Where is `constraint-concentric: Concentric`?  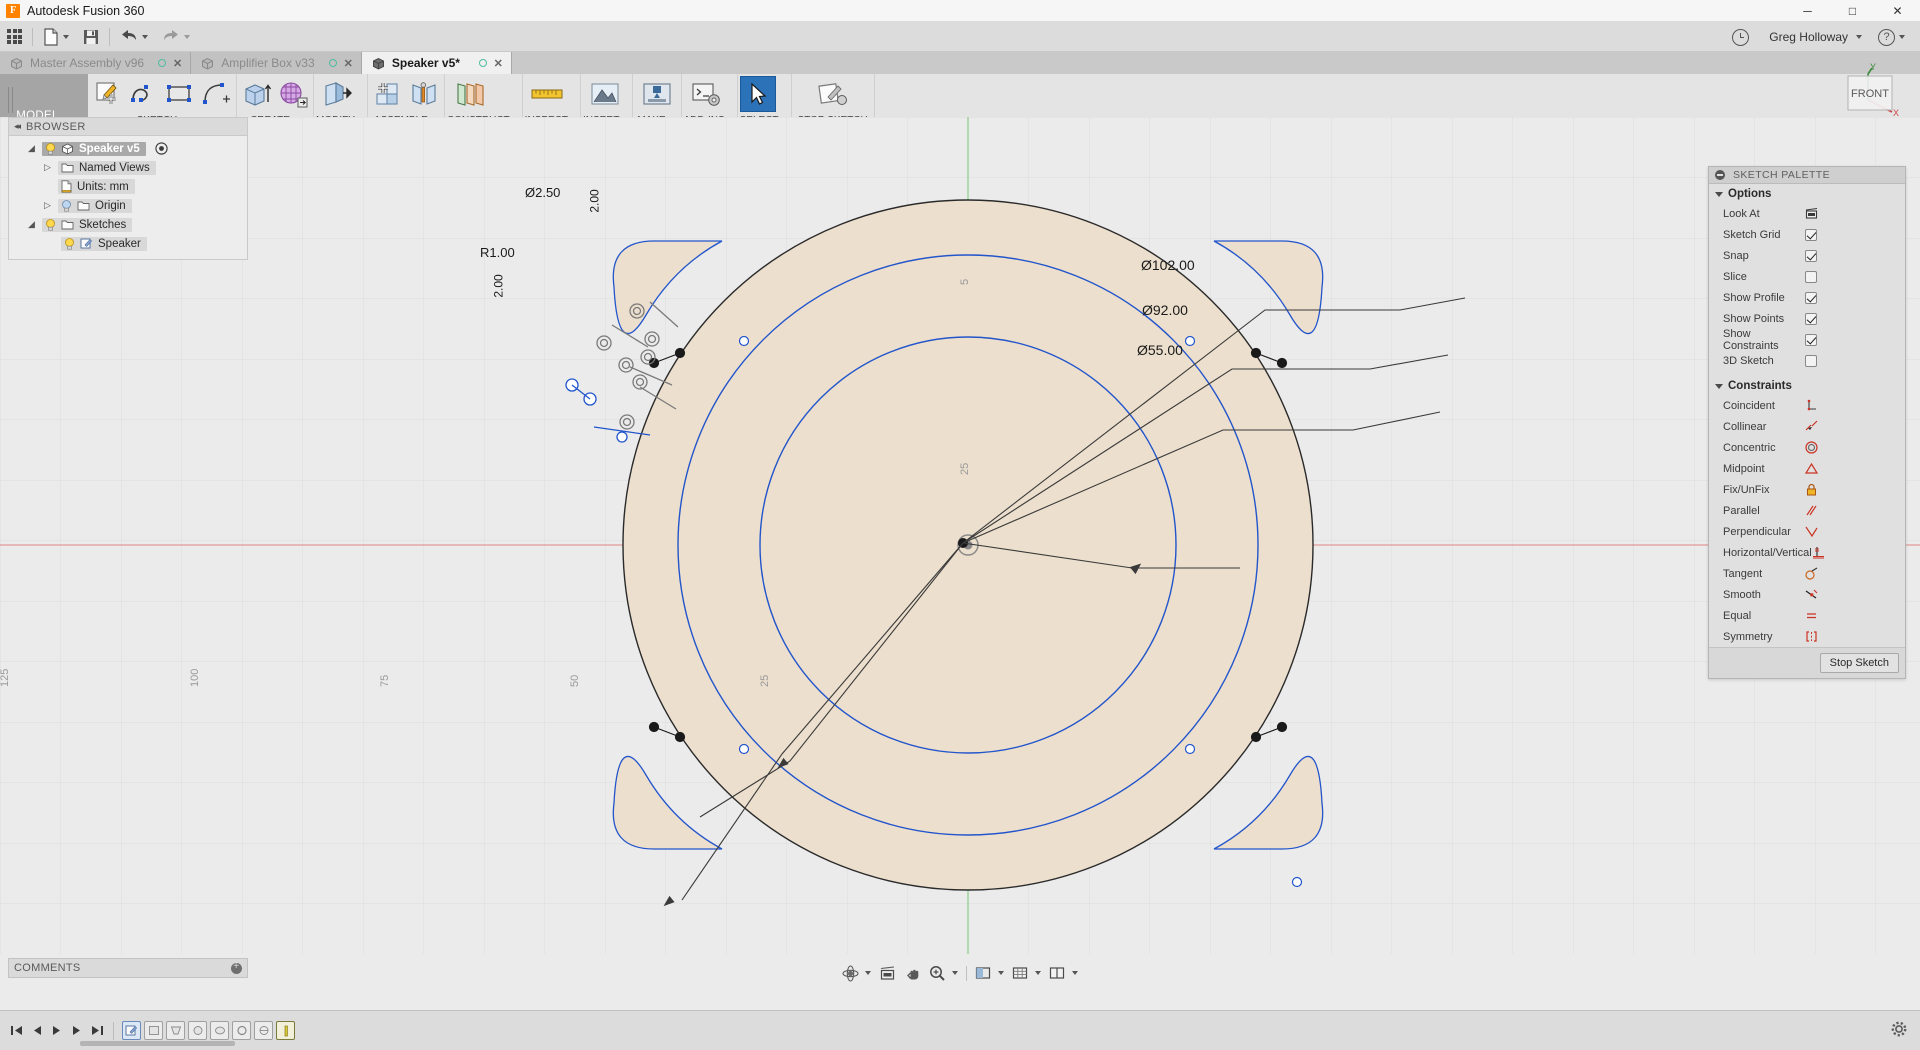 constraint-concentric: Concentric is located at coordinates (1807, 447).